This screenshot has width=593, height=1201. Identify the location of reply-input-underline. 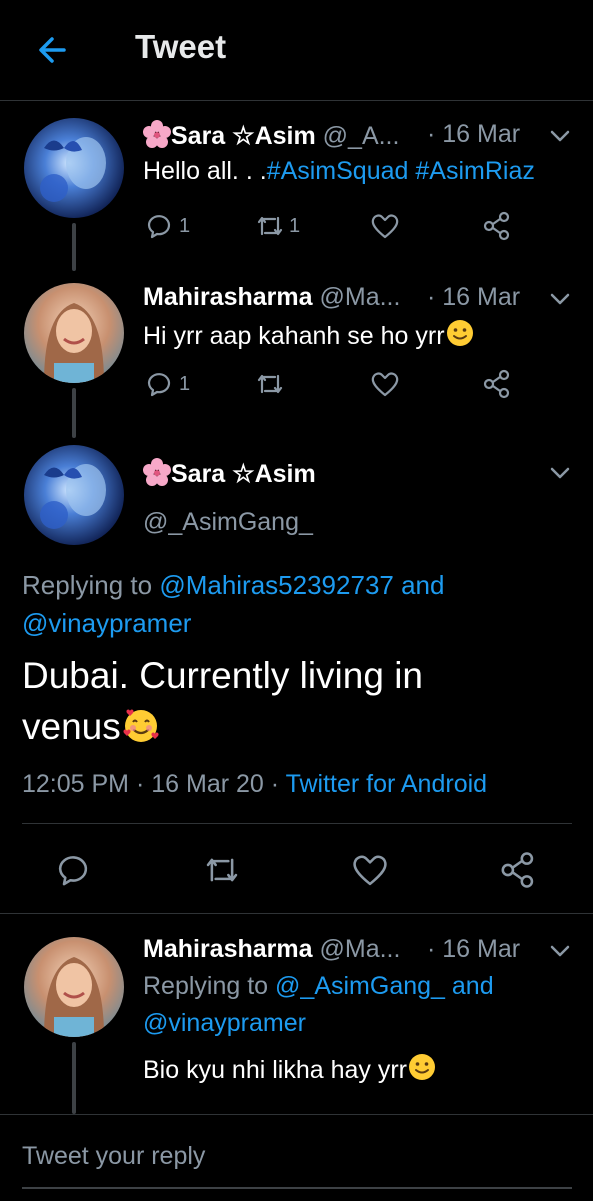
(297, 1188).